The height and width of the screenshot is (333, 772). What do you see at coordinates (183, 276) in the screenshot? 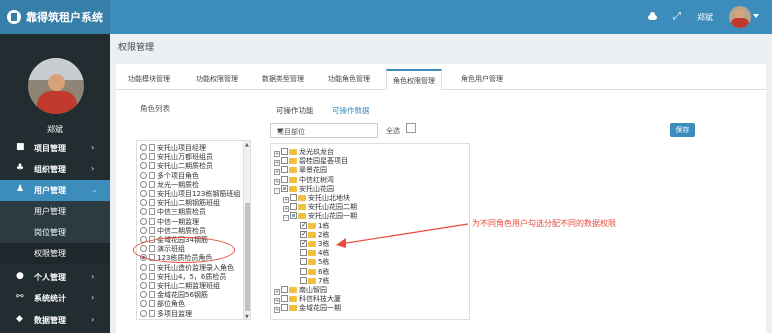
I see `role-list-item: 安托山4，5，6质检员` at bounding box center [183, 276].